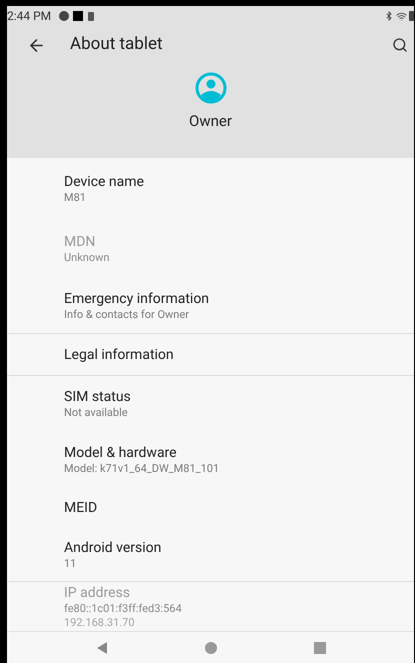 The image size is (415, 663). I want to click on item-title: Model & hardware, so click(121, 453).